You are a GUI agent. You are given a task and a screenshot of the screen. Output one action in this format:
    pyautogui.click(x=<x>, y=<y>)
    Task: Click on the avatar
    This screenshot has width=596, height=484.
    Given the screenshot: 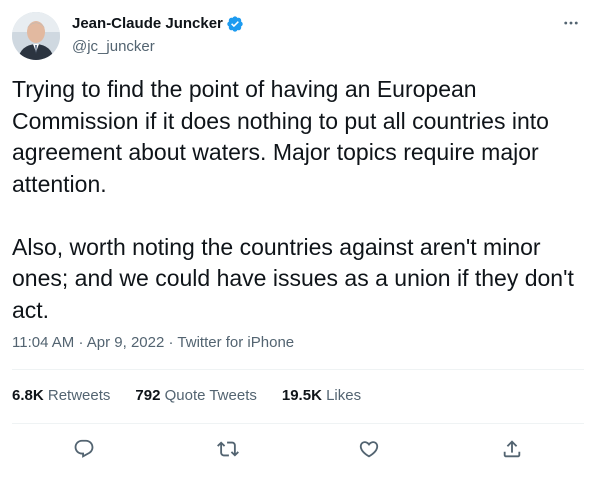 What is the action you would take?
    pyautogui.click(x=36, y=36)
    